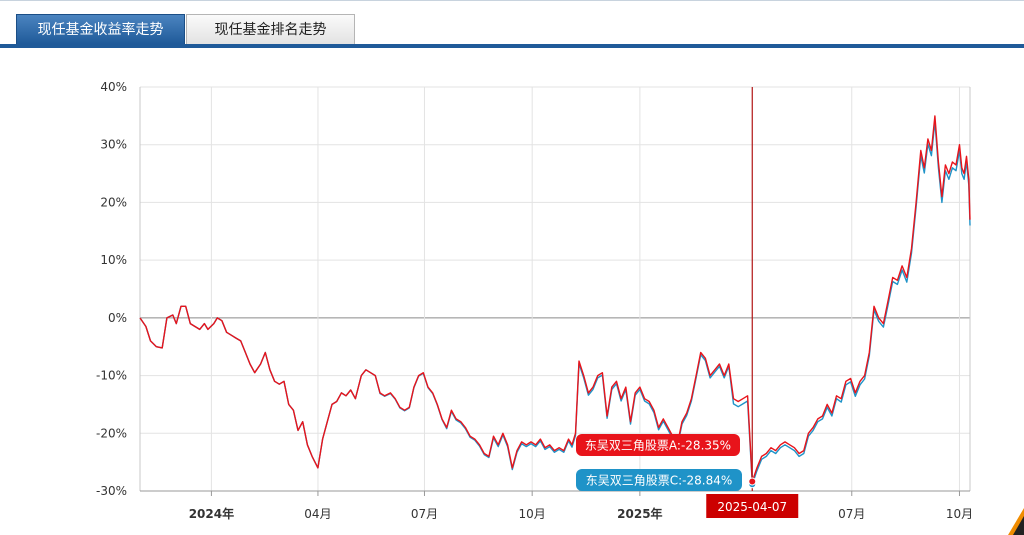 The height and width of the screenshot is (535, 1024). Describe the element at coordinates (117, 318) in the screenshot. I see `y-tick-label: 0%` at that location.